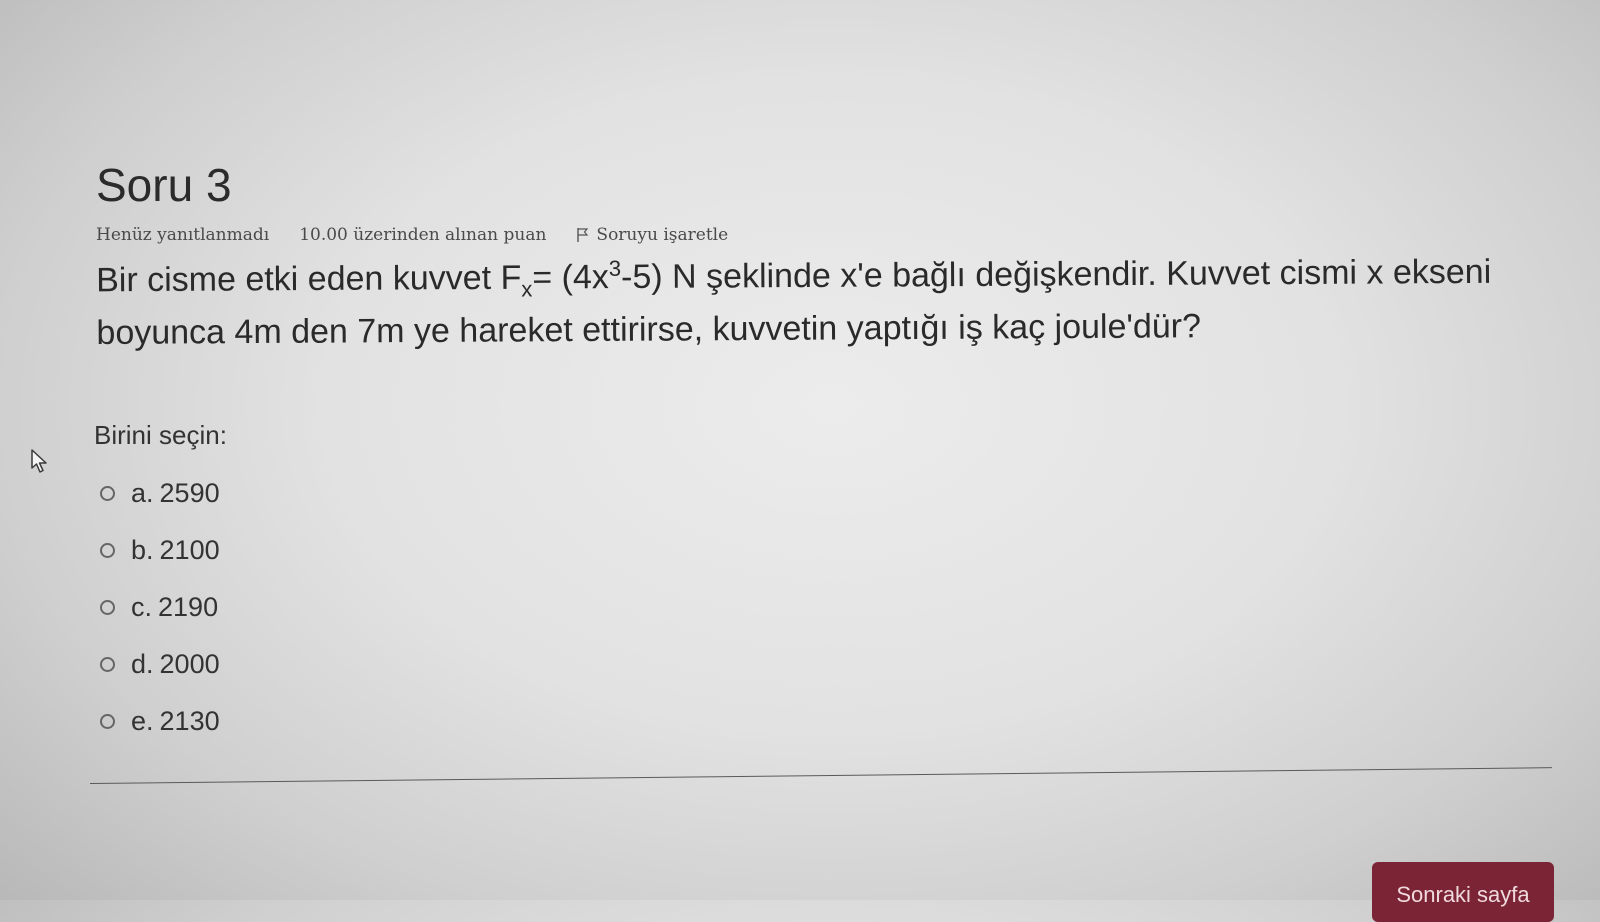  Describe the element at coordinates (423, 234) in the screenshot. I see `question-grade: 10.00 üzerinden alınan puan` at that location.